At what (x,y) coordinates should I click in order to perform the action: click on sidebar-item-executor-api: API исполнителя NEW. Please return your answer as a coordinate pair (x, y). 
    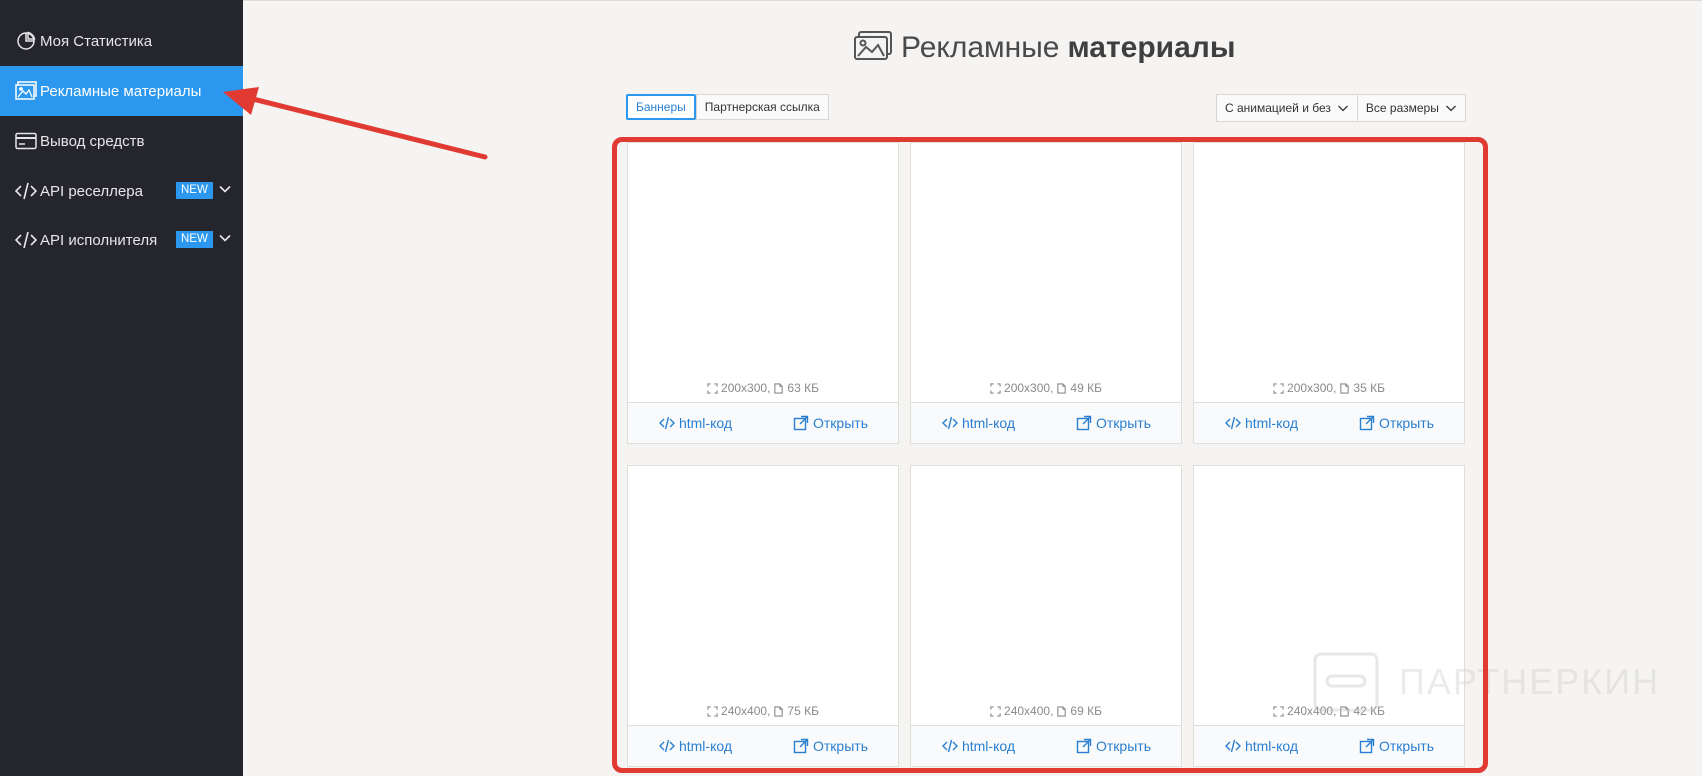
    Looking at the image, I should click on (121, 240).